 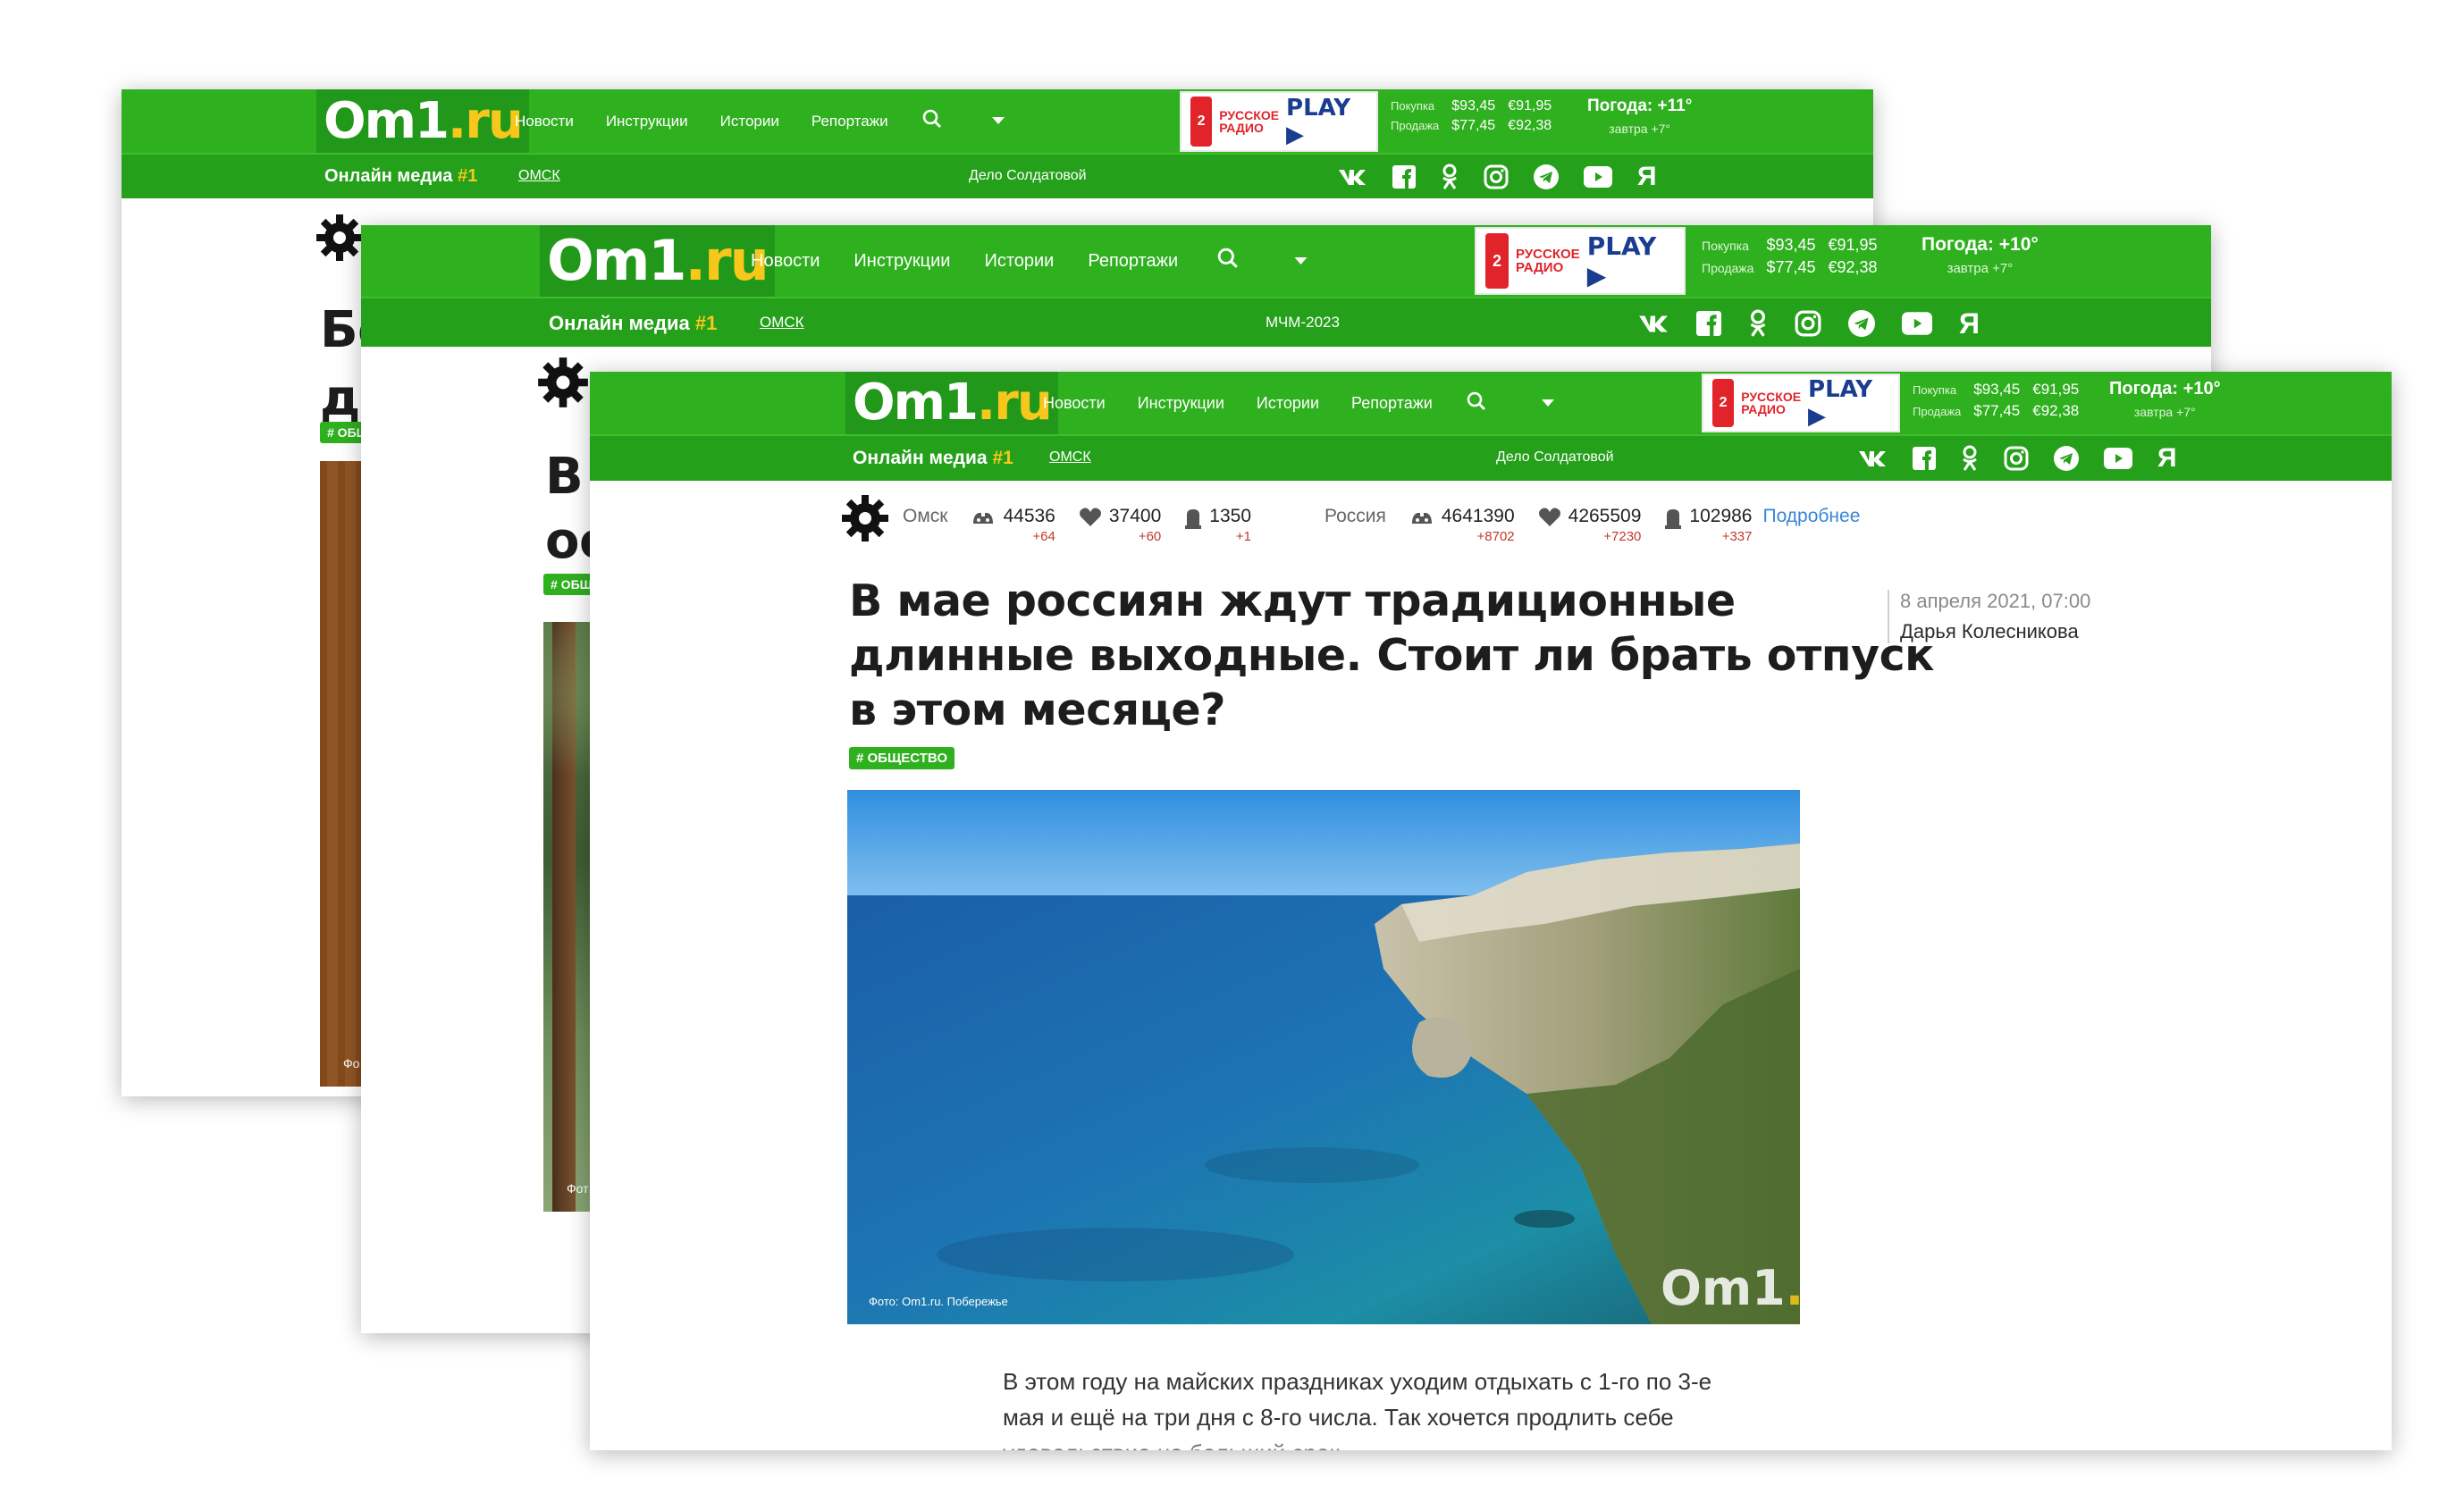 I want to click on heart-icon, so click(x=1549, y=517).